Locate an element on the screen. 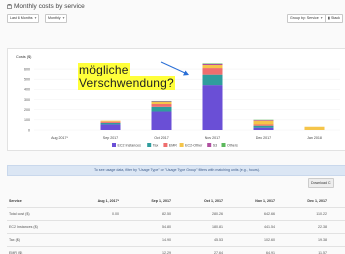 The image size is (345, 254). table-row: EC2 Instances ($) 54.80 180.81 441.54 22.38 is located at coordinates (176, 227).